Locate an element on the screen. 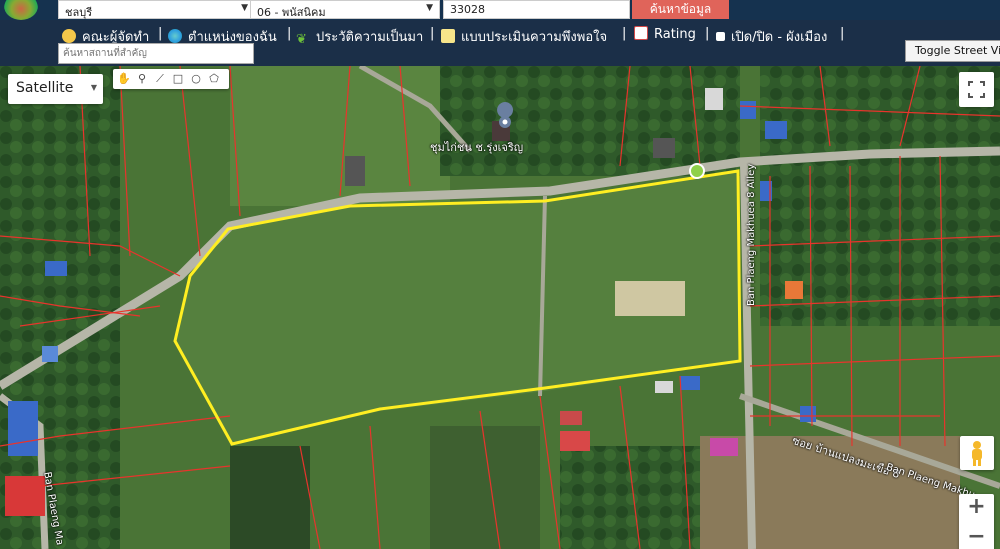 This screenshot has width=1000, height=549. province-select: ชลบุรี ▼ is located at coordinates (156, 9).